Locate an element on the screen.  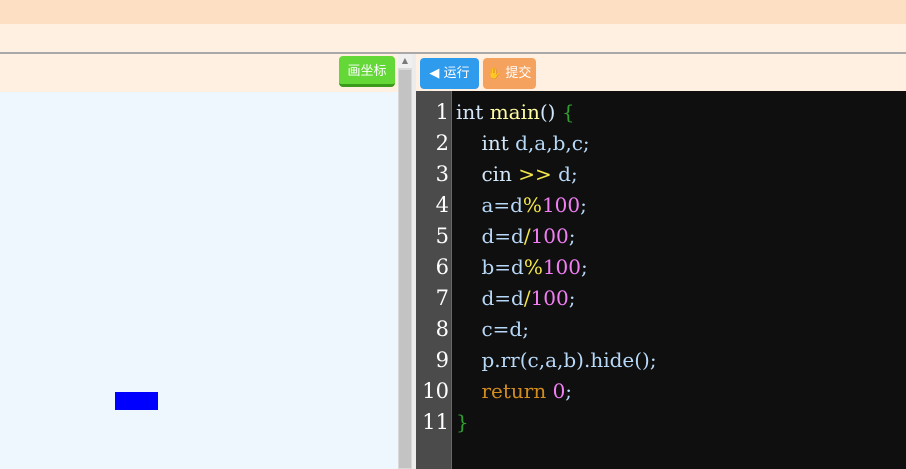
code-line: b=d%100; is located at coordinates (522, 267).